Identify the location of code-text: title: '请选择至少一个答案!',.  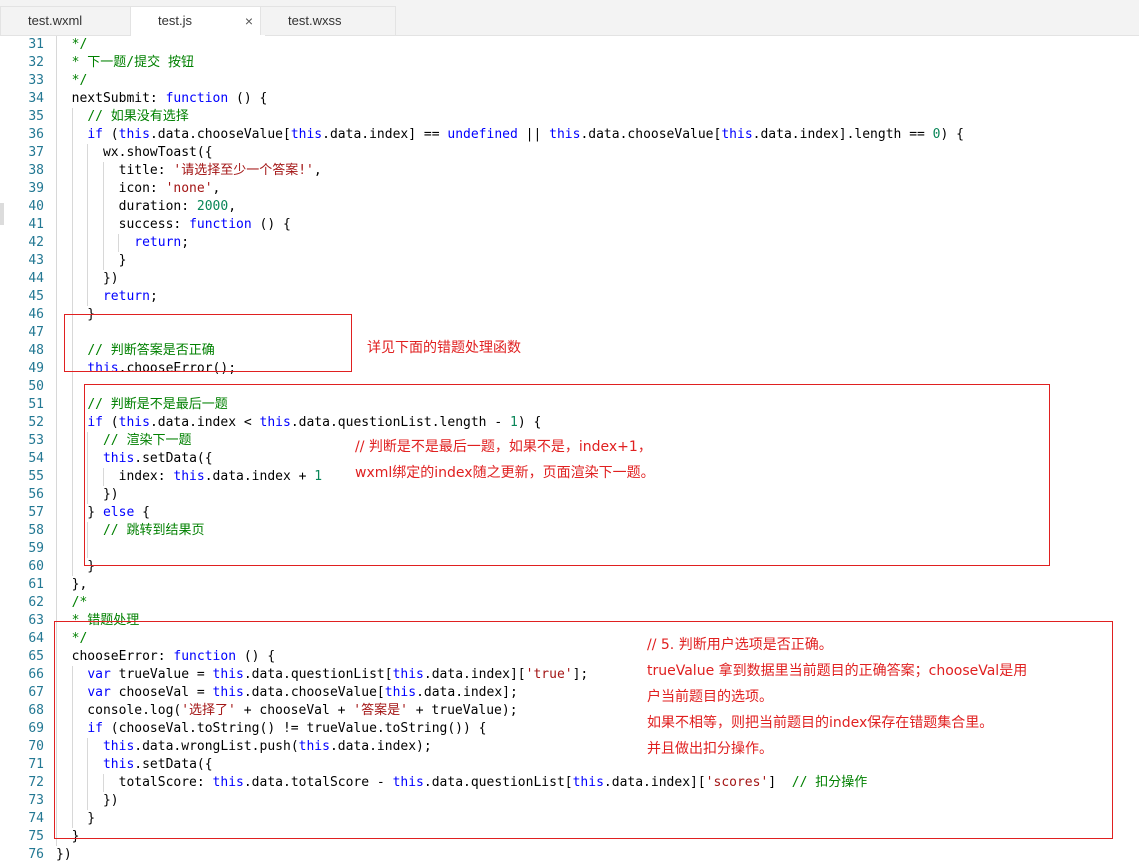
(189, 171).